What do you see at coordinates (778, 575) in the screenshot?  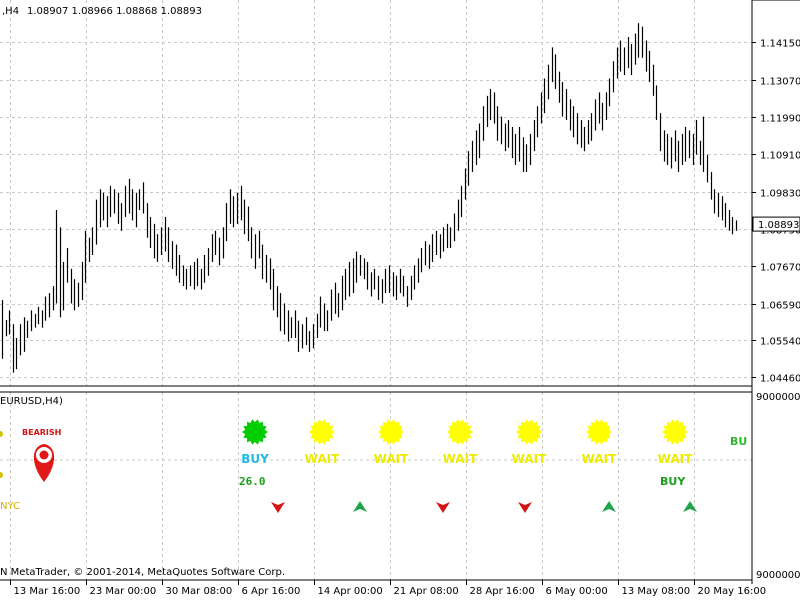 I see `indicator-bottom-value: 90000000` at bounding box center [778, 575].